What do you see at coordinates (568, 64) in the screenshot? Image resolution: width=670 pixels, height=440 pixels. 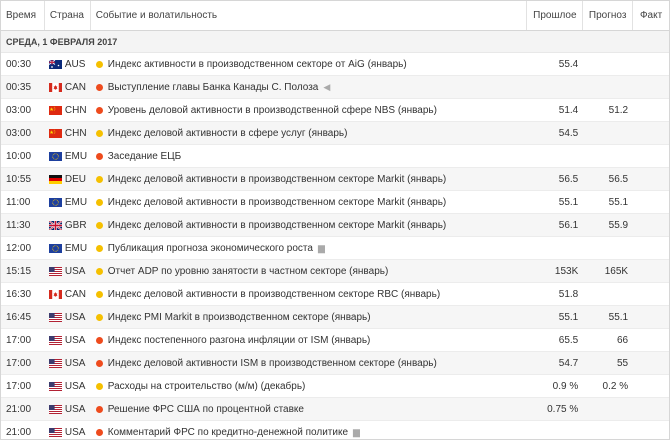 I see `event-previous: 55.4` at bounding box center [568, 64].